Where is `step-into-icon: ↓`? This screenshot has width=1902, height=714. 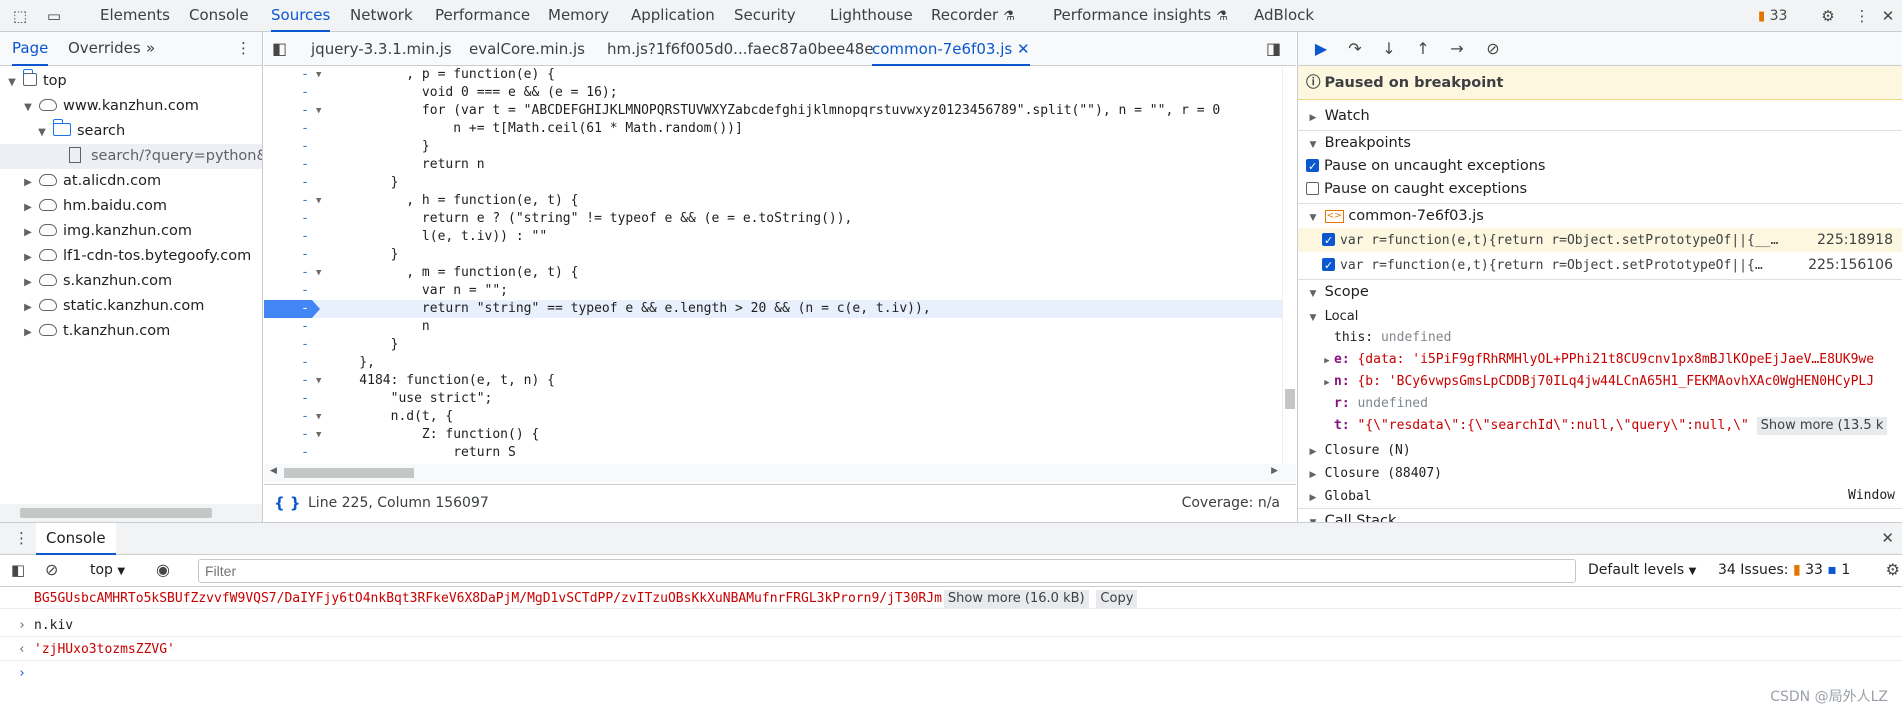
step-into-icon: ↓ is located at coordinates (1389, 49).